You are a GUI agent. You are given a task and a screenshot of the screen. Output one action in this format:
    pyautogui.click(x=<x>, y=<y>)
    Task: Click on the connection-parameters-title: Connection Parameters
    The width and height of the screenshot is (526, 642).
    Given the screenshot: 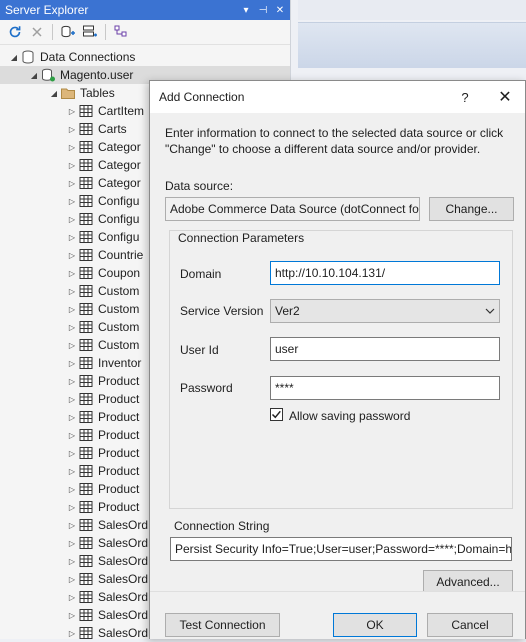 What is the action you would take?
    pyautogui.click(x=241, y=238)
    